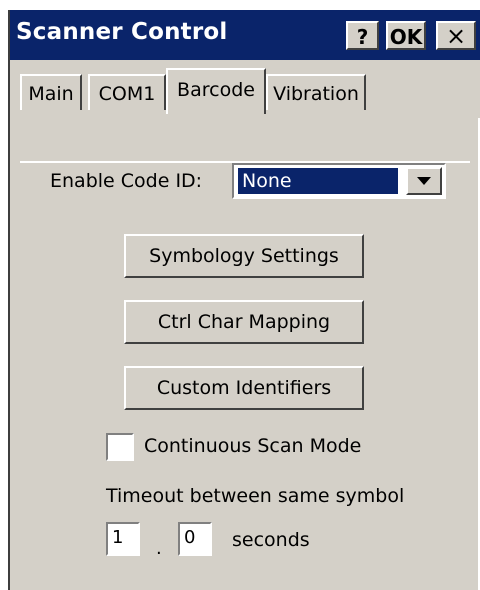  I want to click on ctrl-char-mapping-button: Ctrl Char Mapping, so click(244, 322).